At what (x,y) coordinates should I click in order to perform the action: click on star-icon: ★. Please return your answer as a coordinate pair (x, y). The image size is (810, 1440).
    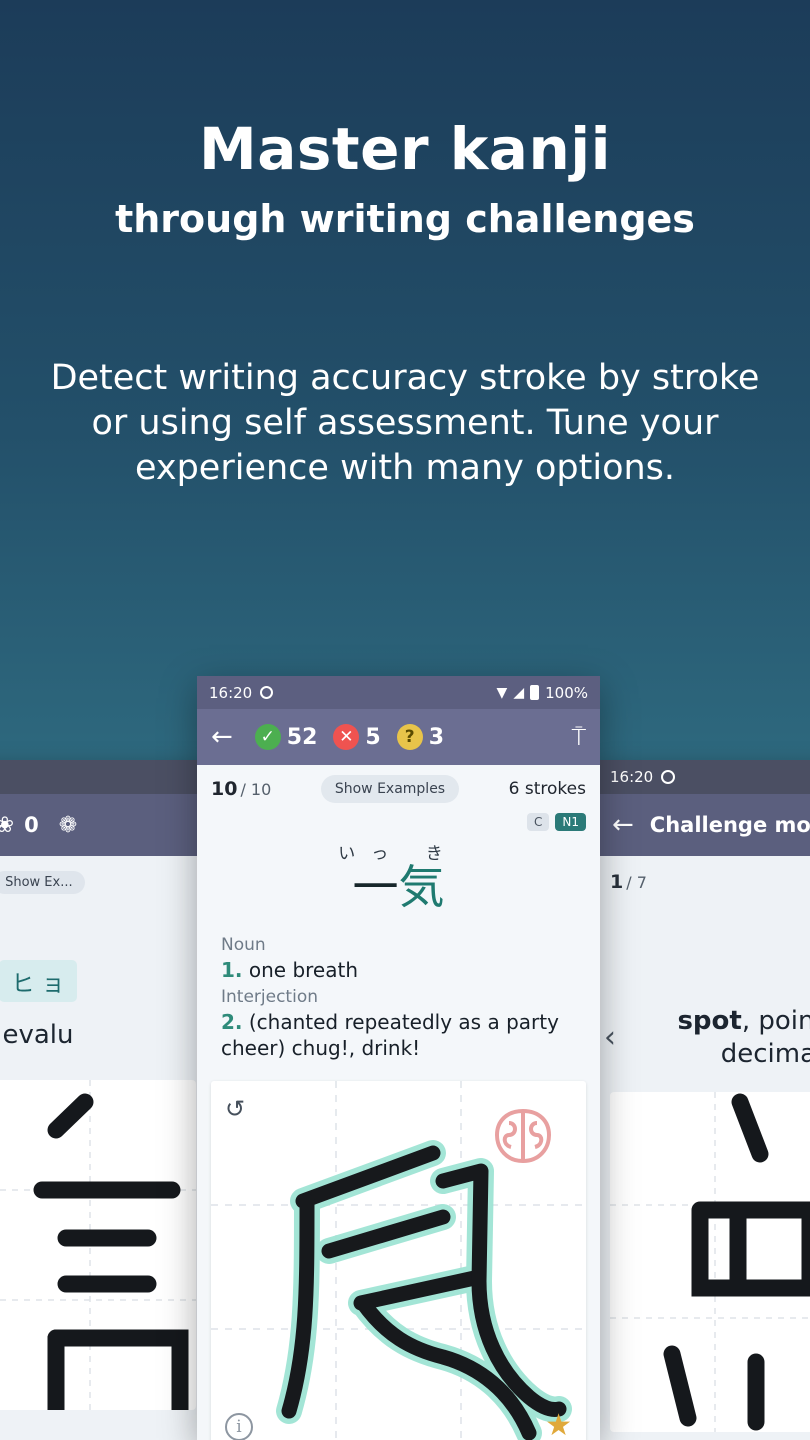
    Looking at the image, I should click on (558, 1424).